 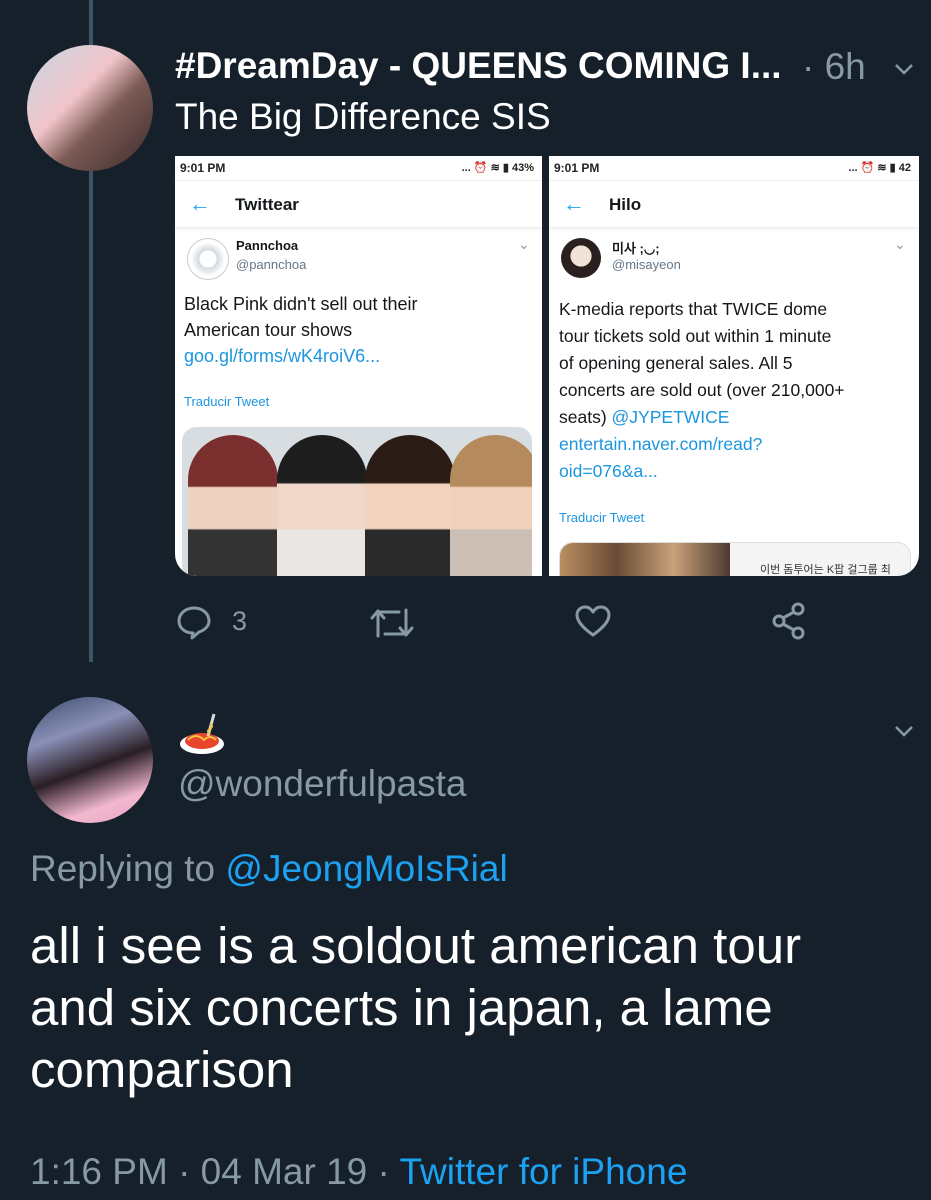 I want to click on status-bar: 9:01 PM ... ⏰ ≋ ▮ 42, so click(x=734, y=168).